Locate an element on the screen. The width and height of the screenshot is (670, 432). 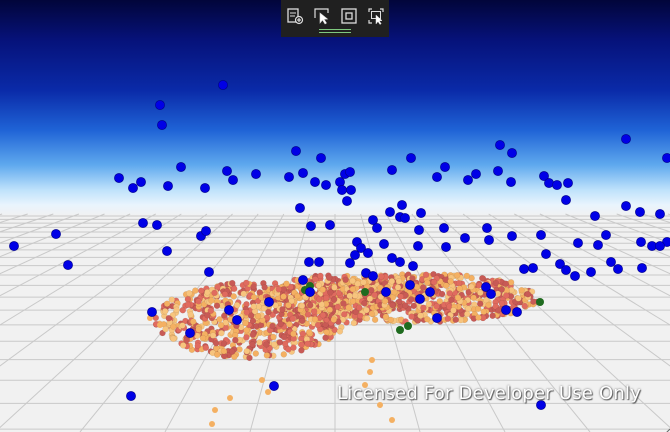
resize-grip is located at coordinates (665, 427).